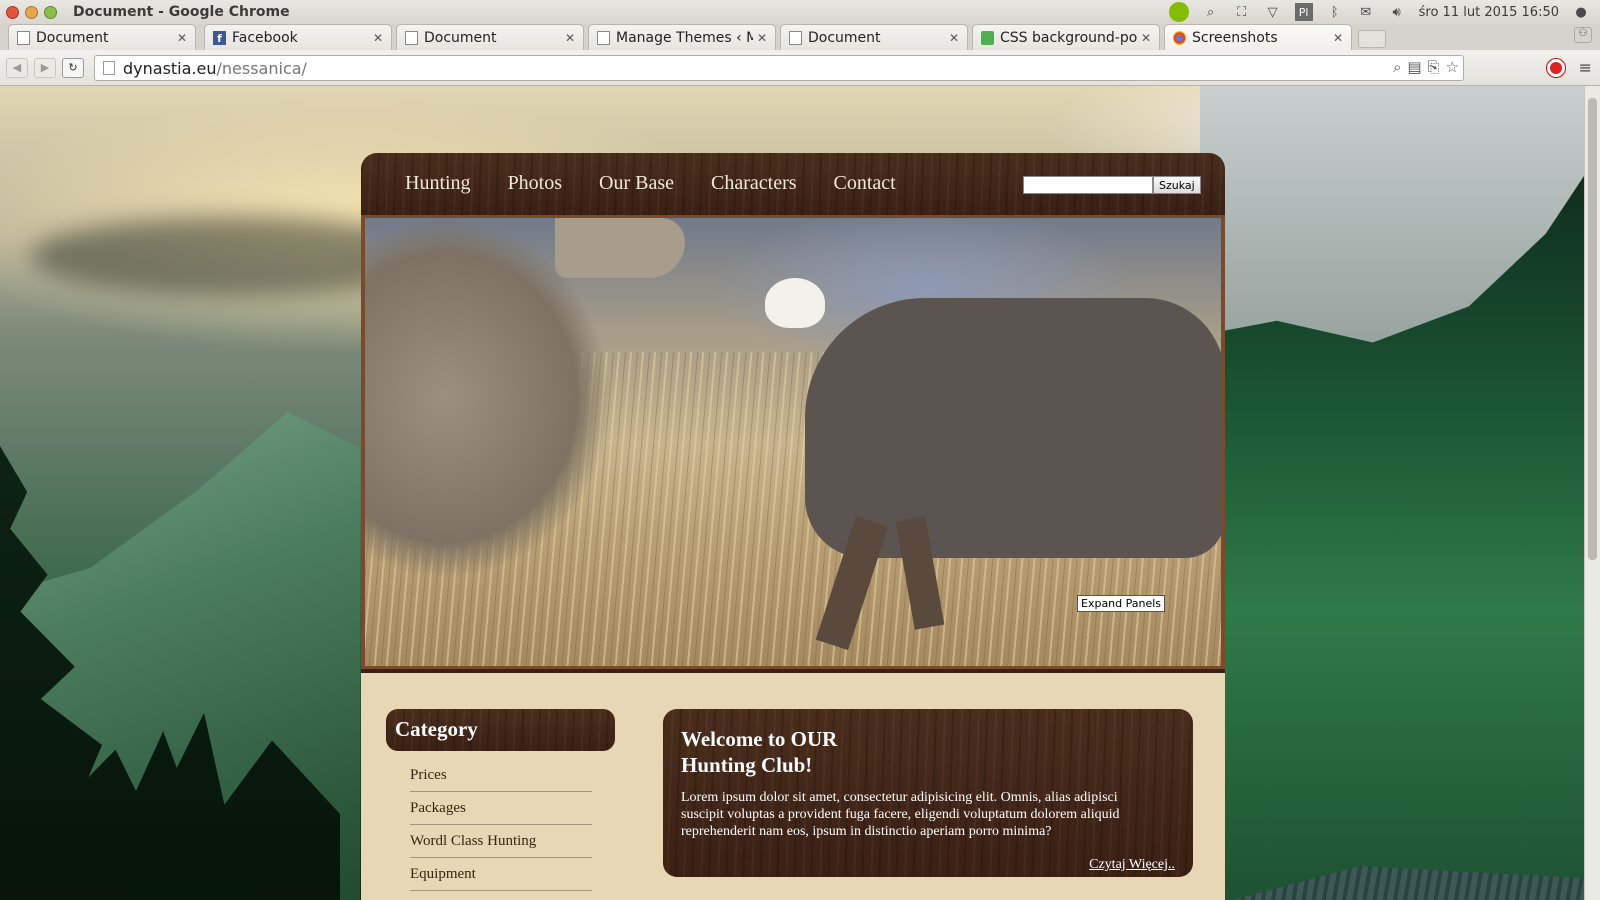  What do you see at coordinates (438, 183) in the screenshot?
I see `nav-hunting: Hunting` at bounding box center [438, 183].